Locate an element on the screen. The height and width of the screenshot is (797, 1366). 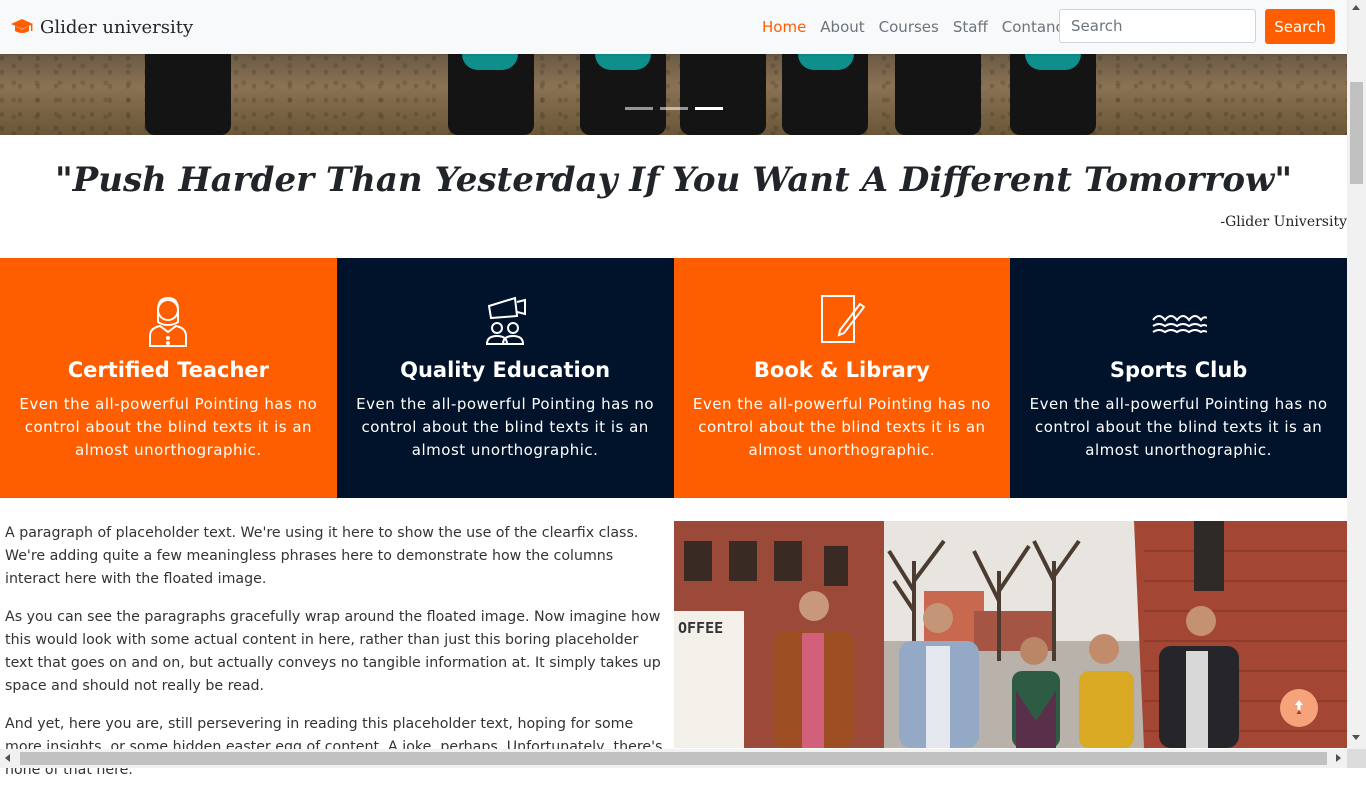
notepad-icon is located at coordinates (843, 319).